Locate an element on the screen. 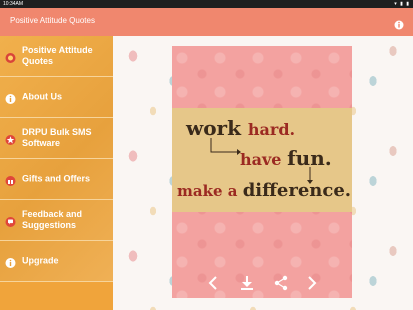 The width and height of the screenshot is (413, 310). drawer-item-label: DRPU Bulk SMS Software is located at coordinates (57, 137).